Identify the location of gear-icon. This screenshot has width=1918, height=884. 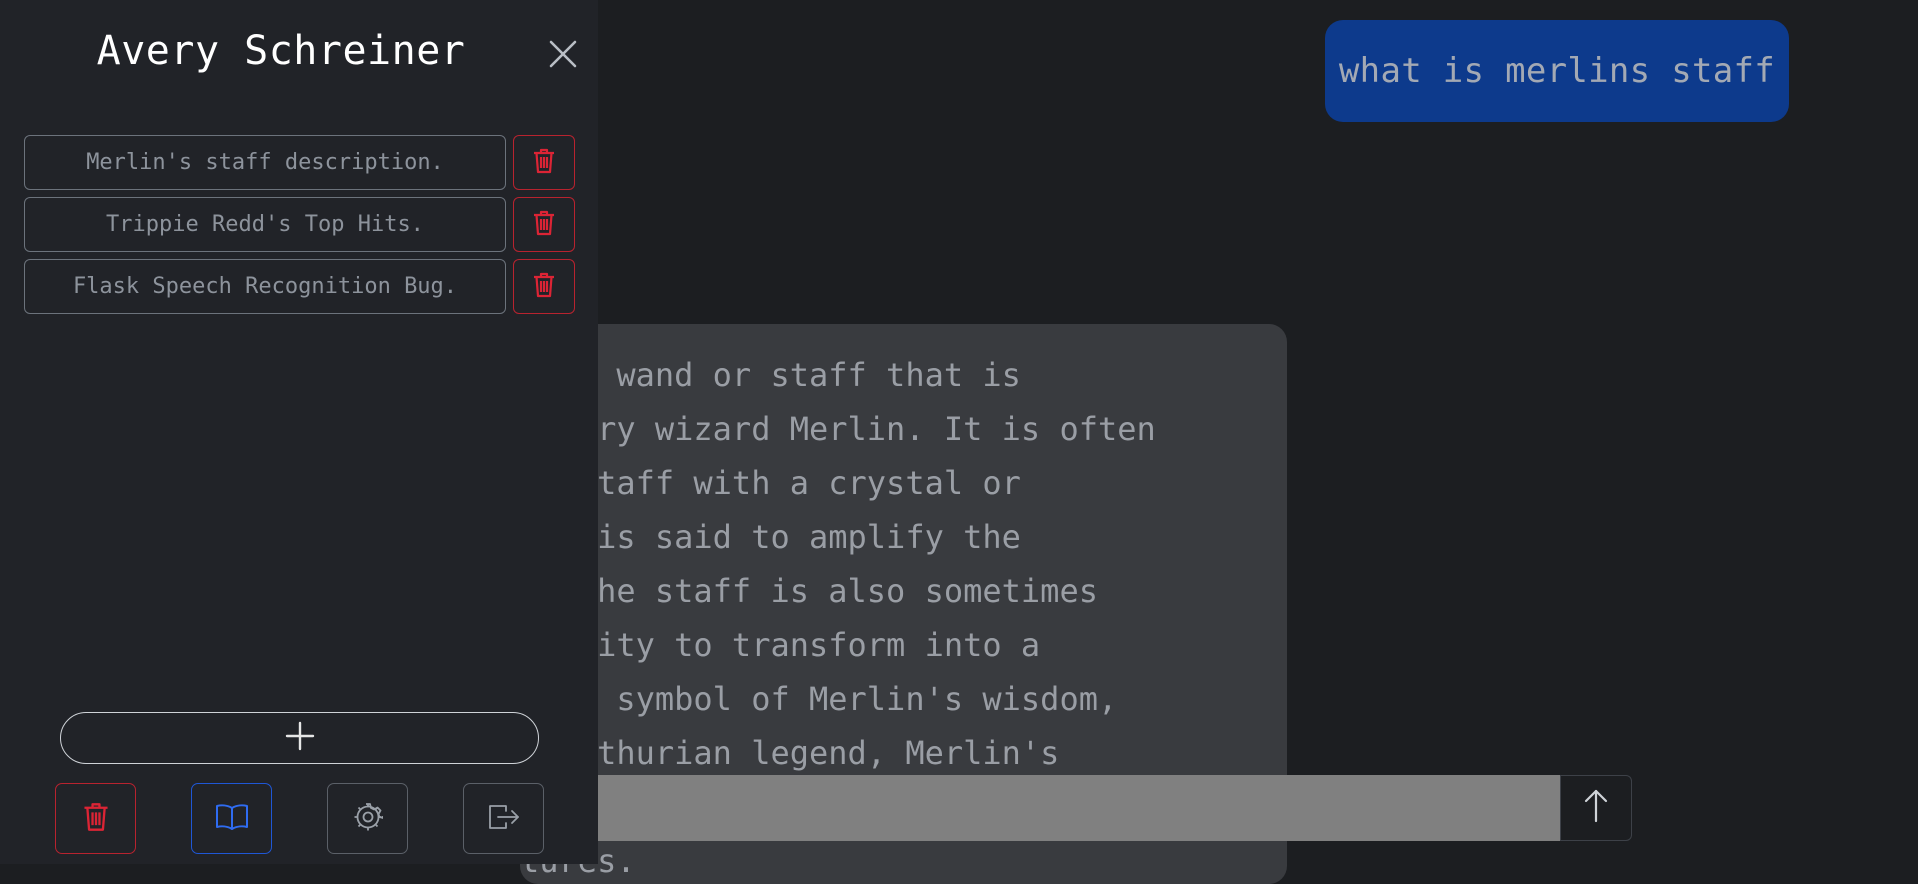
(368, 819).